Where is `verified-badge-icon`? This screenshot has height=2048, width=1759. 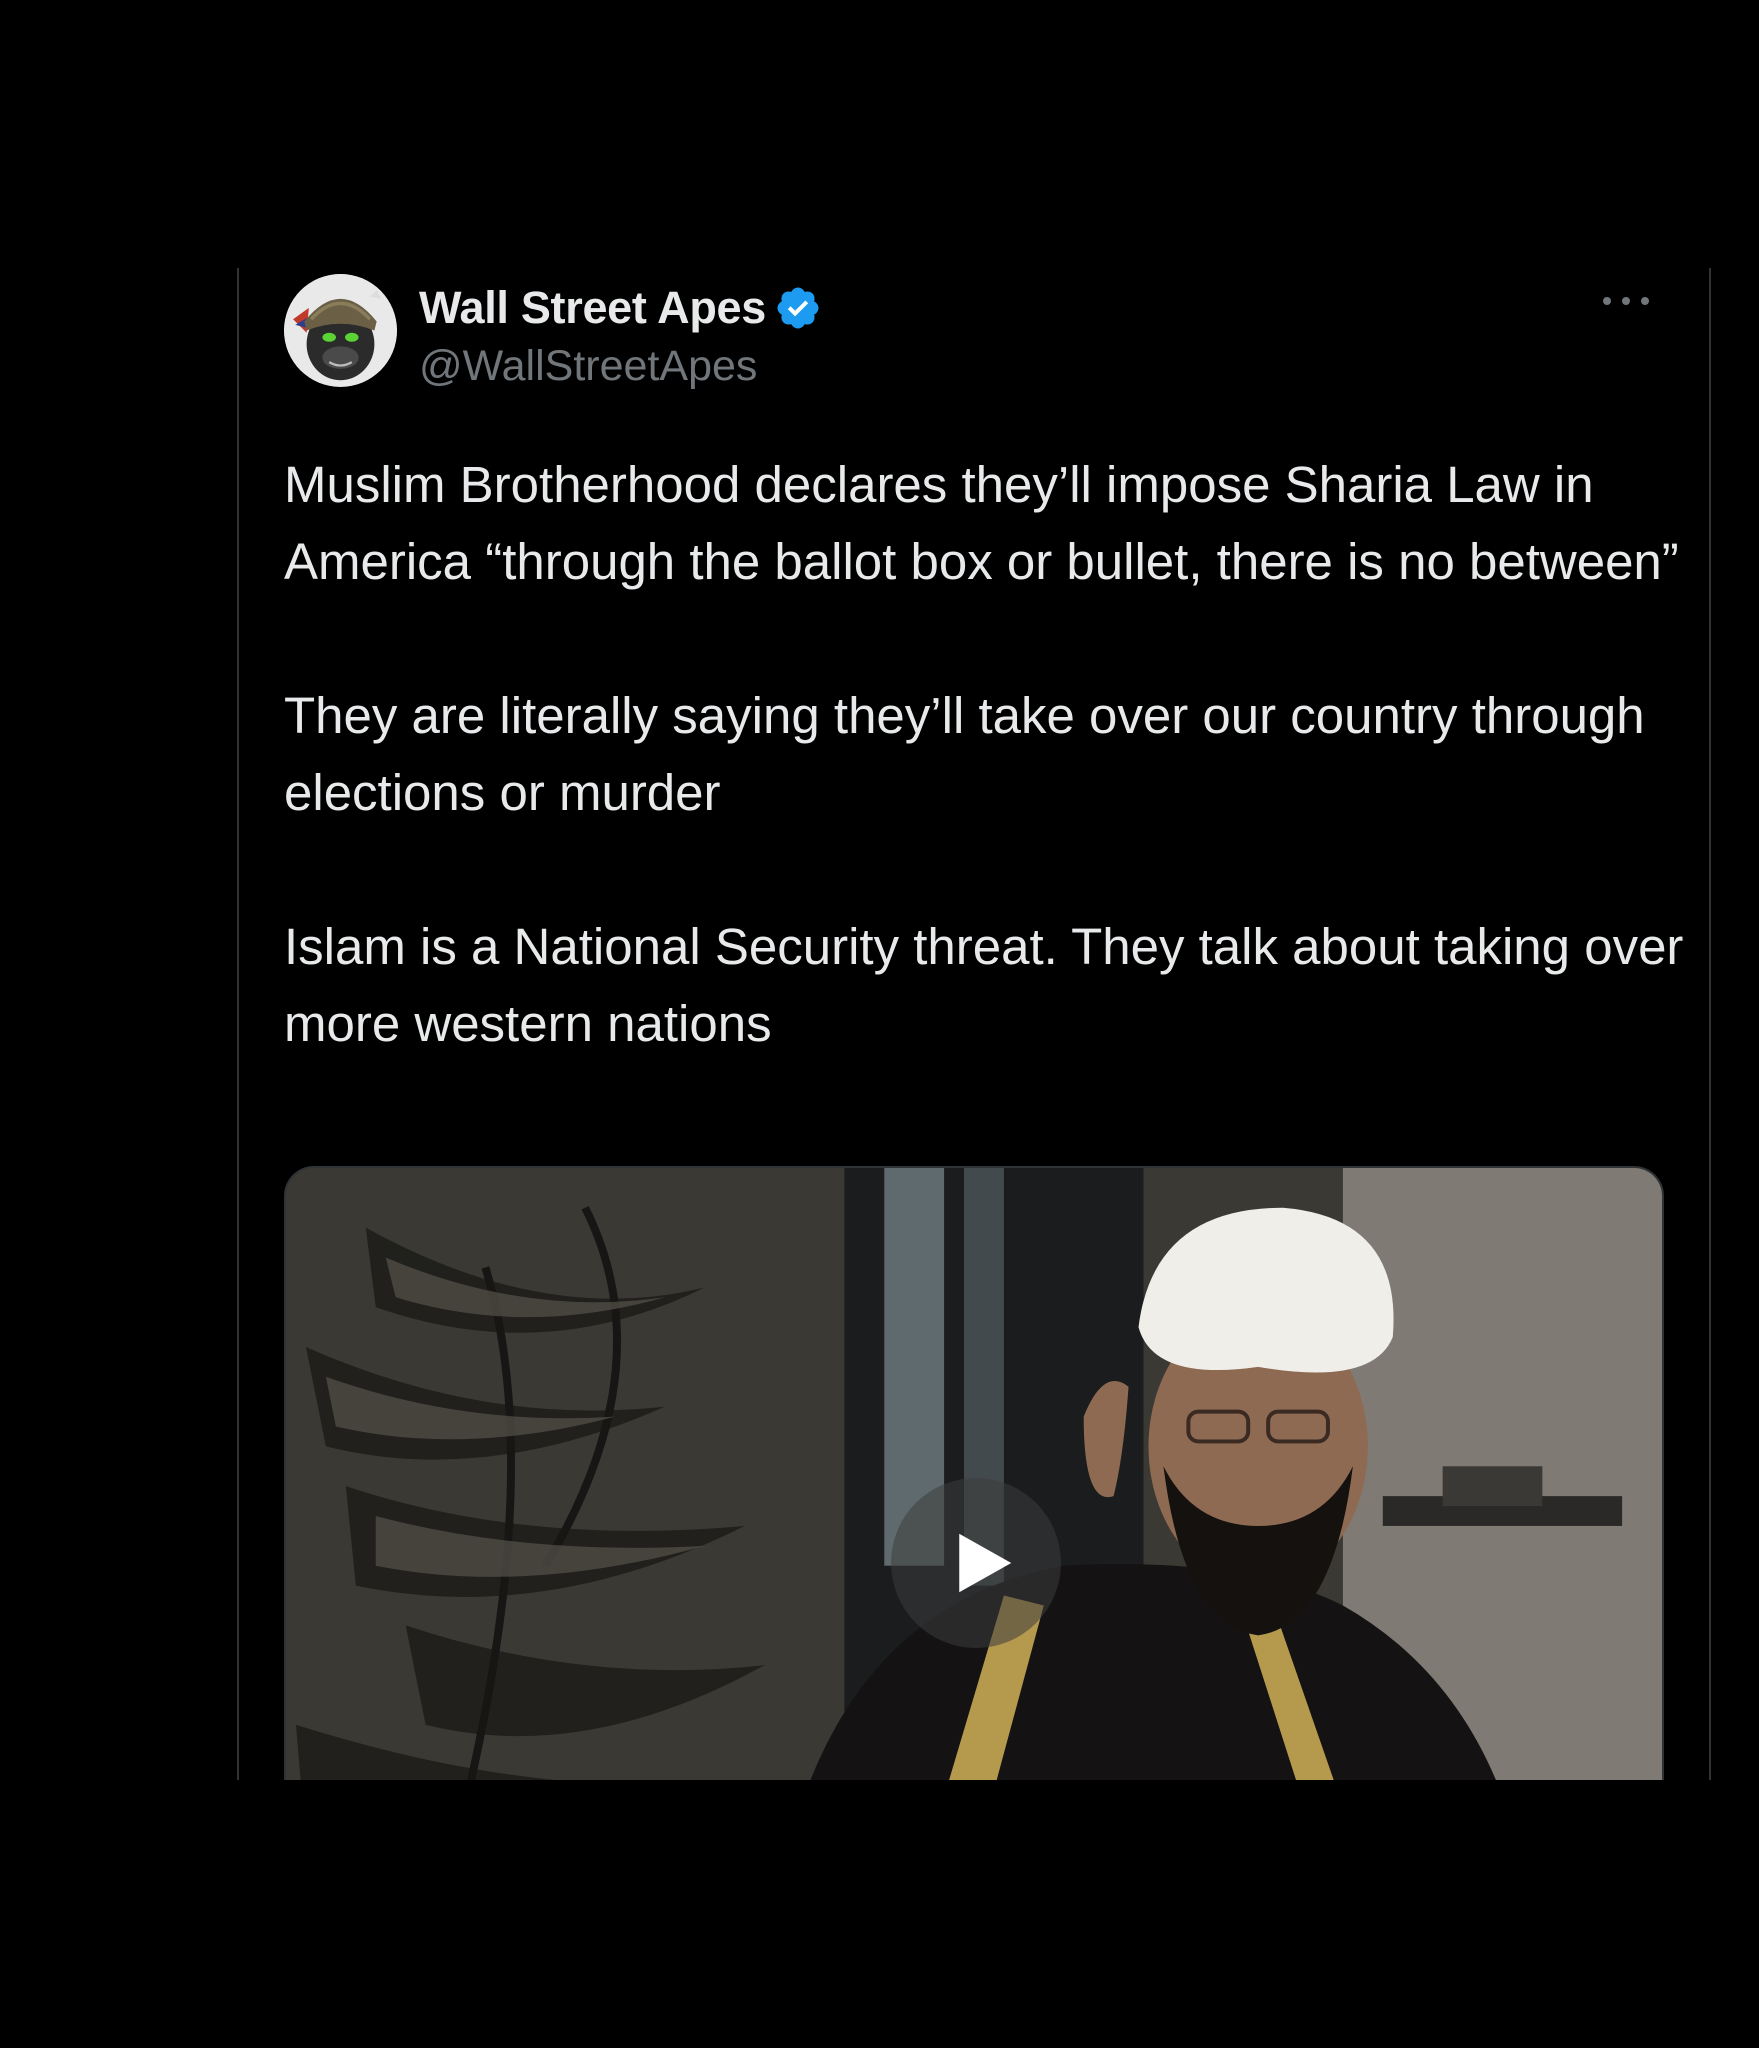 verified-badge-icon is located at coordinates (798, 308).